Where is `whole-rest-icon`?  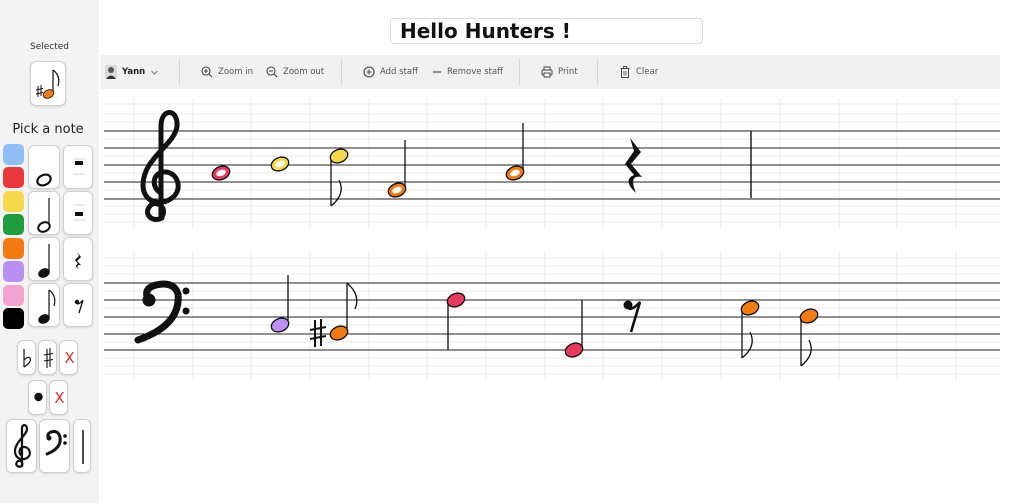 whole-rest-icon is located at coordinates (79, 166).